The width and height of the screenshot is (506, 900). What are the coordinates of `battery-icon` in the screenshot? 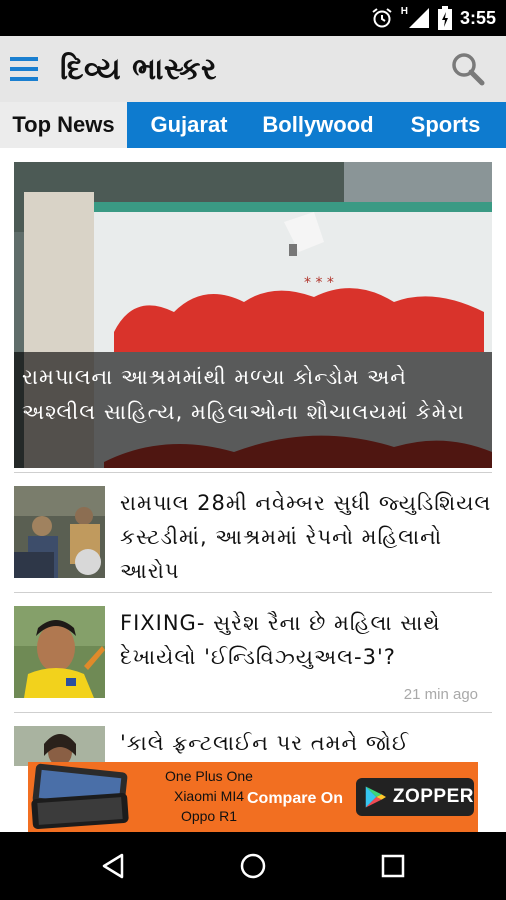 It's located at (444, 18).